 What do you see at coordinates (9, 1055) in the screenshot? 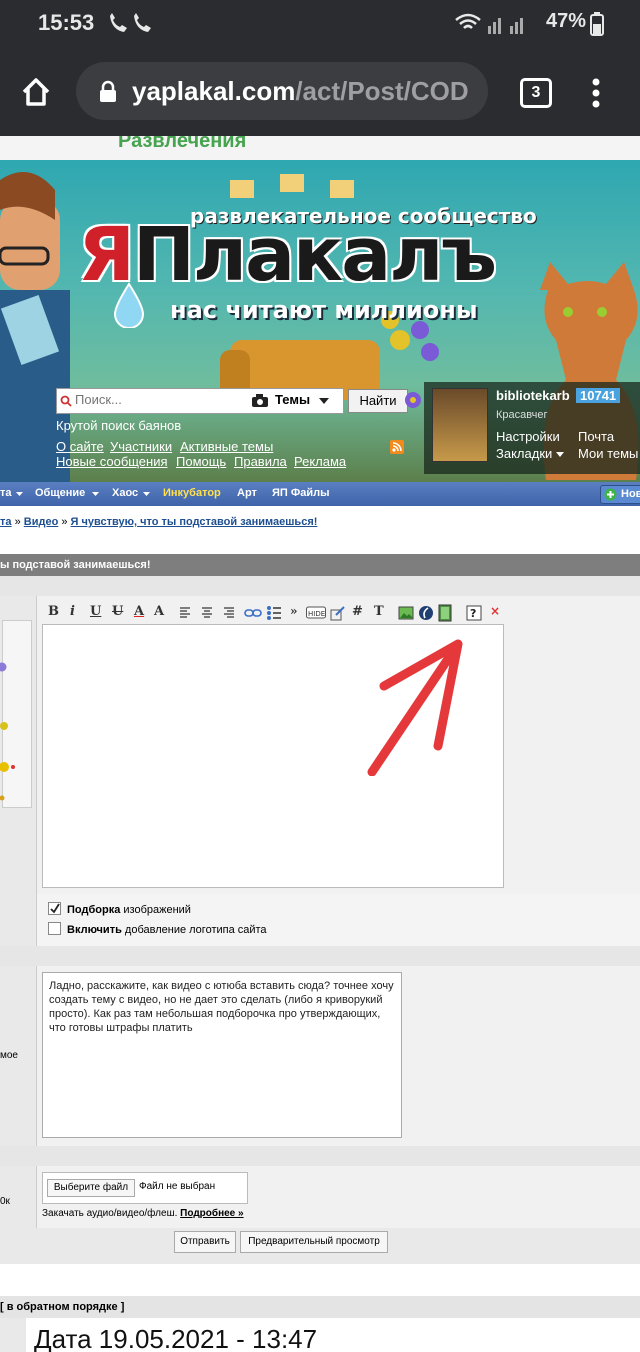
I see `description-label: мое` at bounding box center [9, 1055].